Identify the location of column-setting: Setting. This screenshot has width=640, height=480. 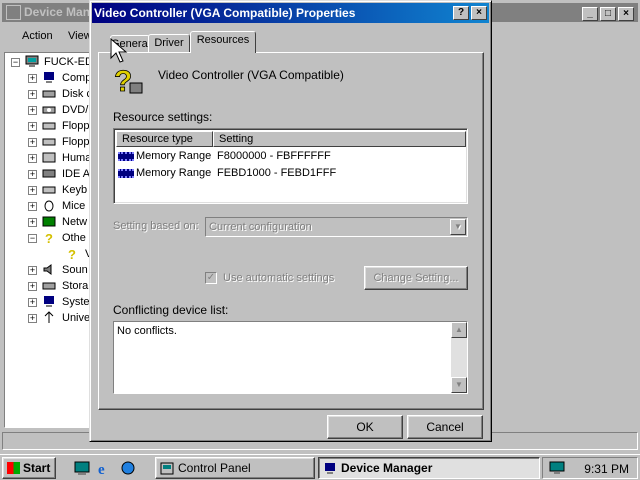
(339, 139).